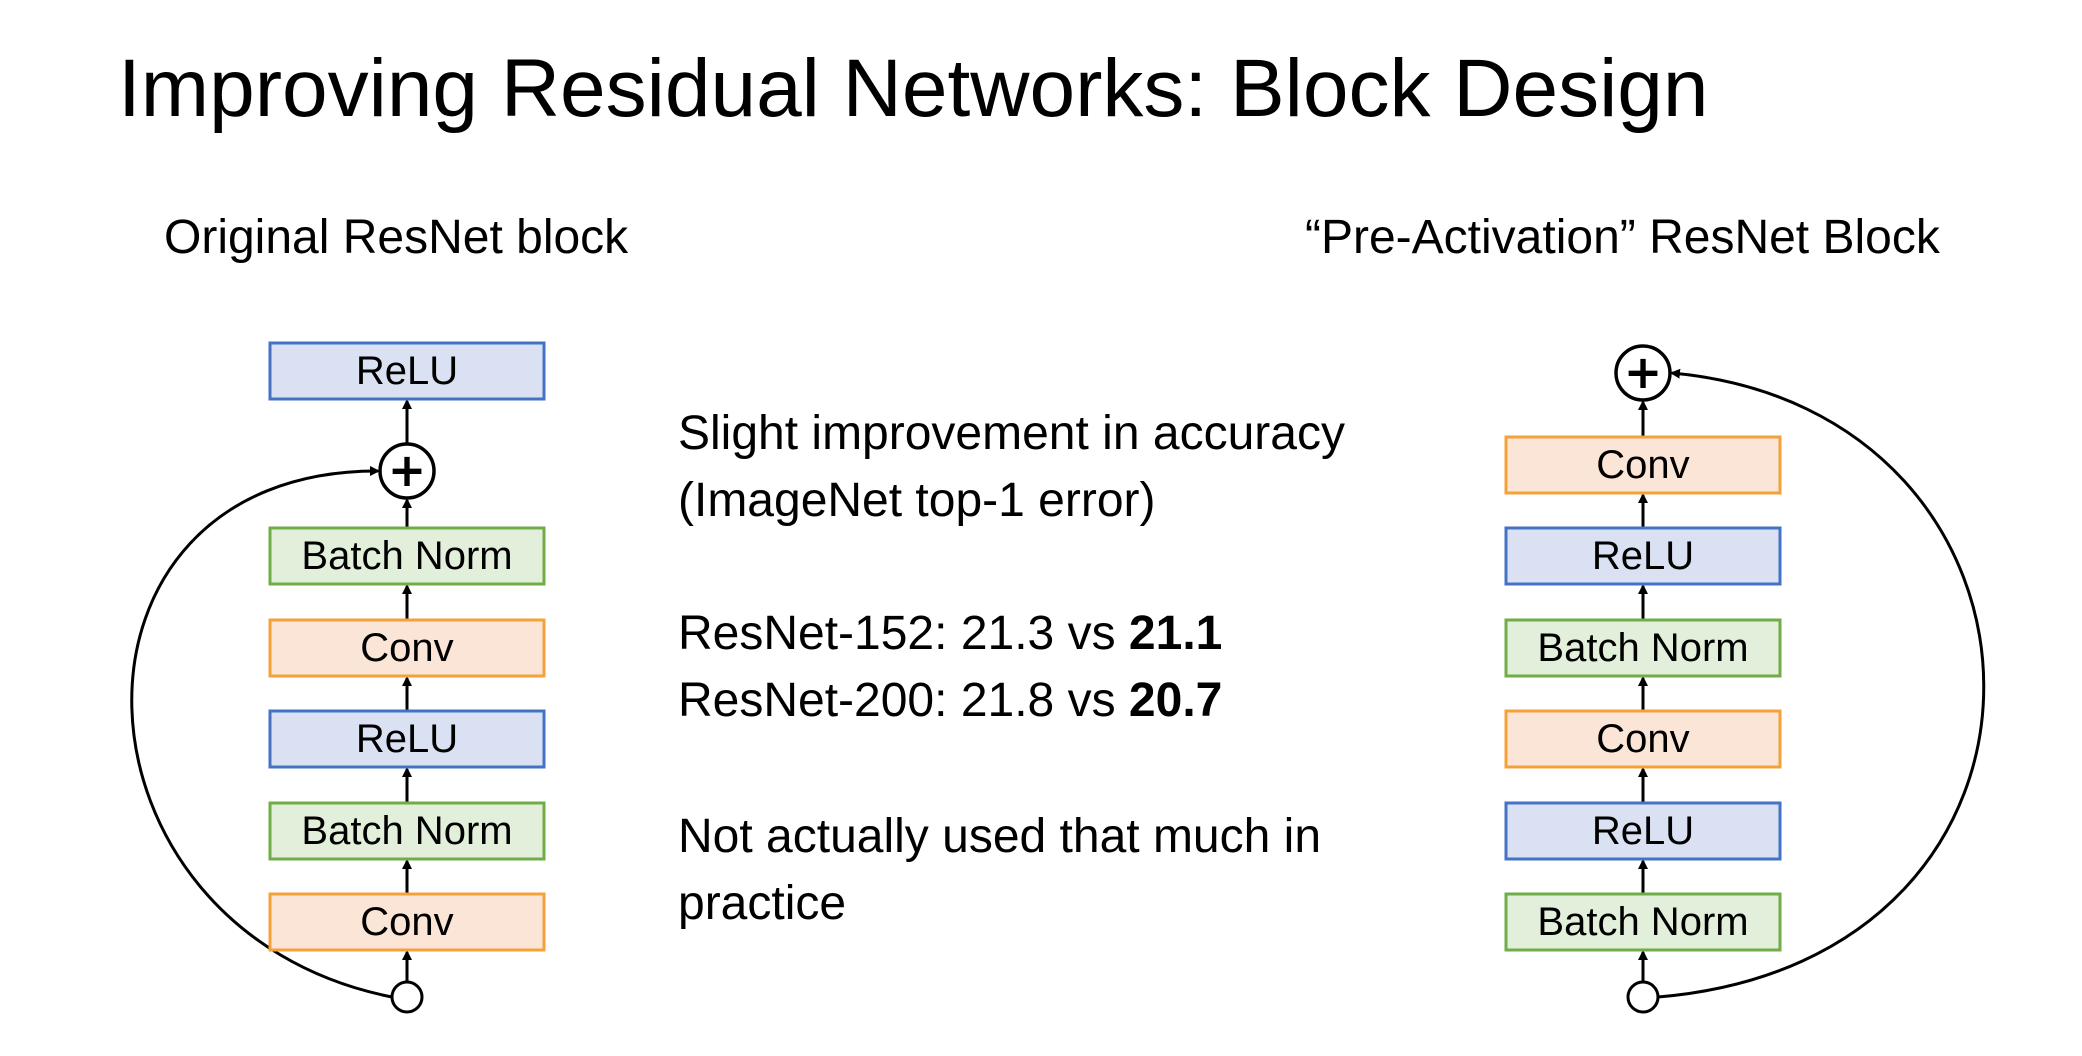 The width and height of the screenshot is (2082, 1056). Describe the element at coordinates (1745, 679) in the screenshot. I see `preactivation-block-diagram: Conv ReLU Batch Norm Conv ReLU Batch Norm +` at that location.